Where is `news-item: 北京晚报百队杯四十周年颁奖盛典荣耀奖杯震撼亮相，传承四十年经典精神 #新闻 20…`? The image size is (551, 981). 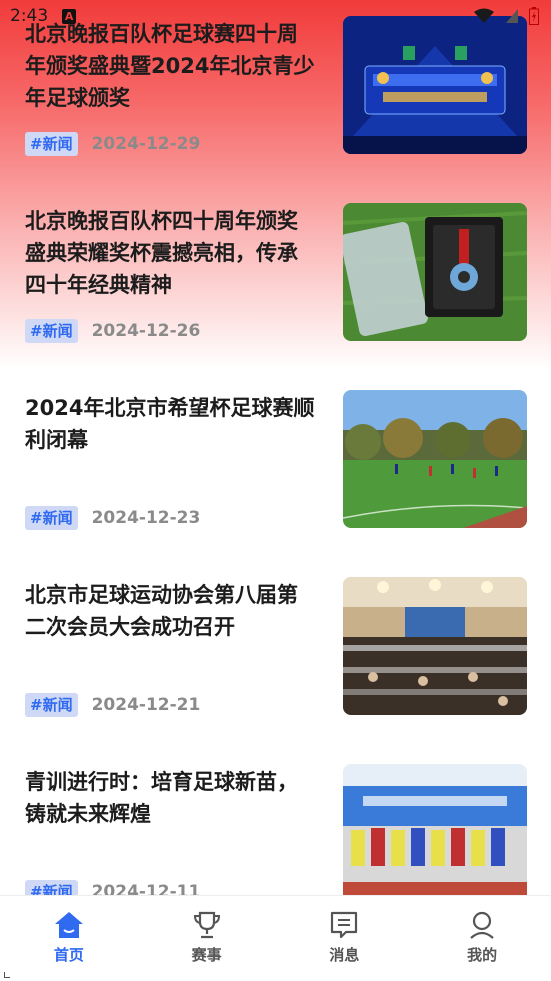 news-item: 北京晚报百队杯四十周年颁奖盛典荣耀奖杯震撼亮相，传承四十年经典精神 #新闻 20… is located at coordinates (276, 273).